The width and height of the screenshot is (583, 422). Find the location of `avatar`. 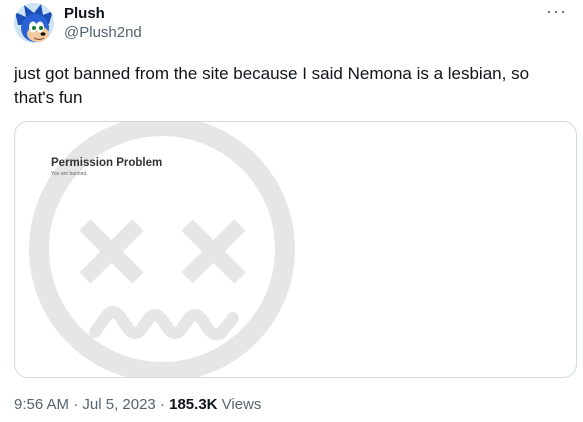

avatar is located at coordinates (34, 23).